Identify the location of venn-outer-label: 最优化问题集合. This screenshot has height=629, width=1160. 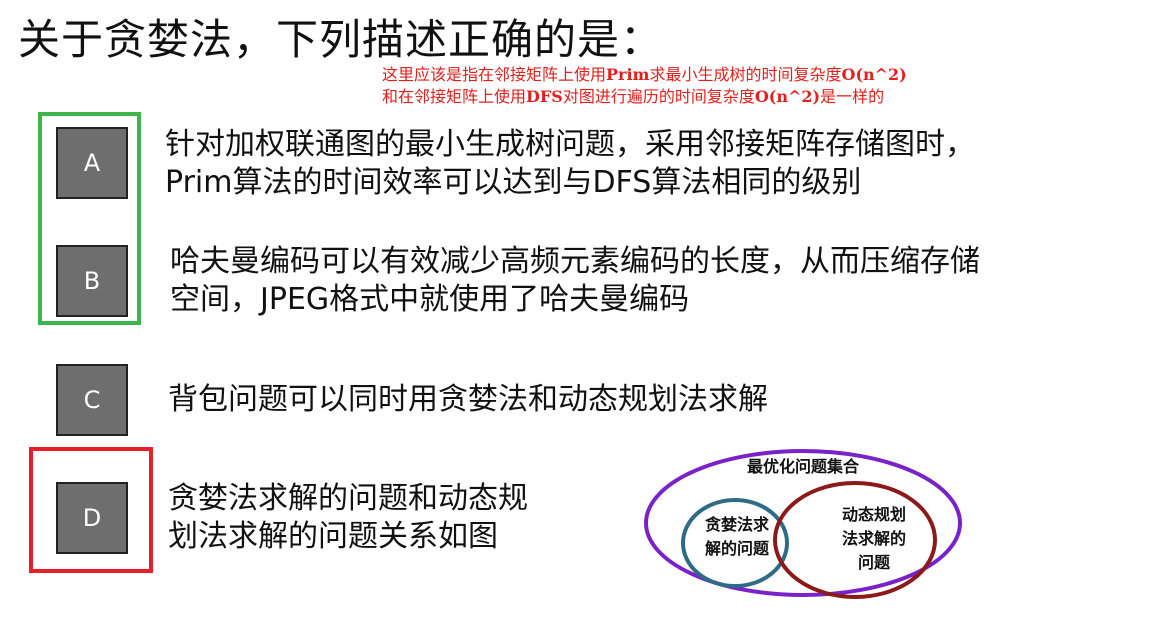
(803, 466).